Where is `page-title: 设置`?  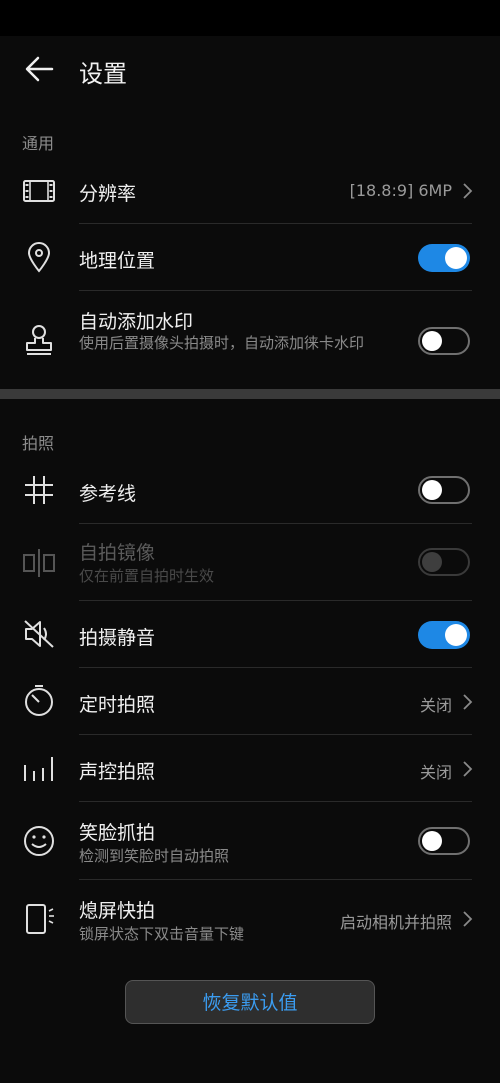 page-title: 设置 is located at coordinates (103, 74).